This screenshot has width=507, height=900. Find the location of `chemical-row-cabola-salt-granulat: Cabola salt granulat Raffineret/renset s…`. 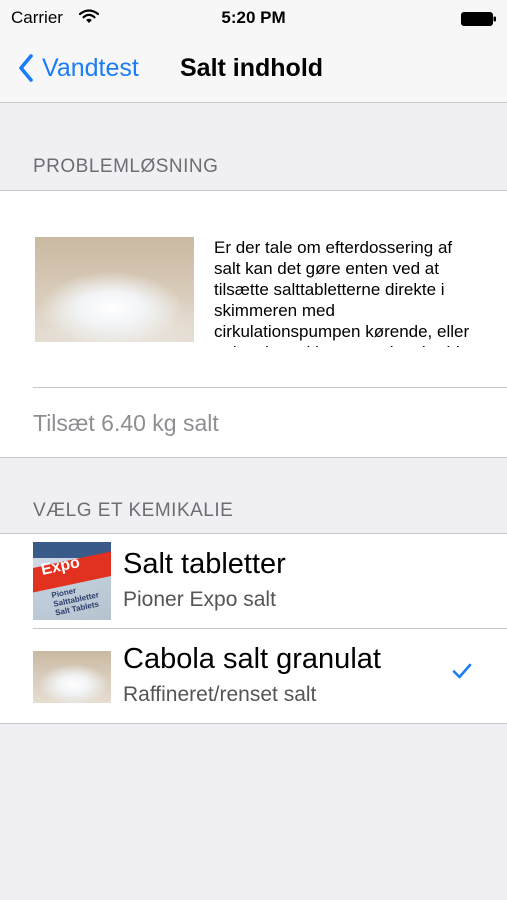

chemical-row-cabola-salt-granulat: Cabola salt granulat Raffineret/renset s… is located at coordinates (253, 676).